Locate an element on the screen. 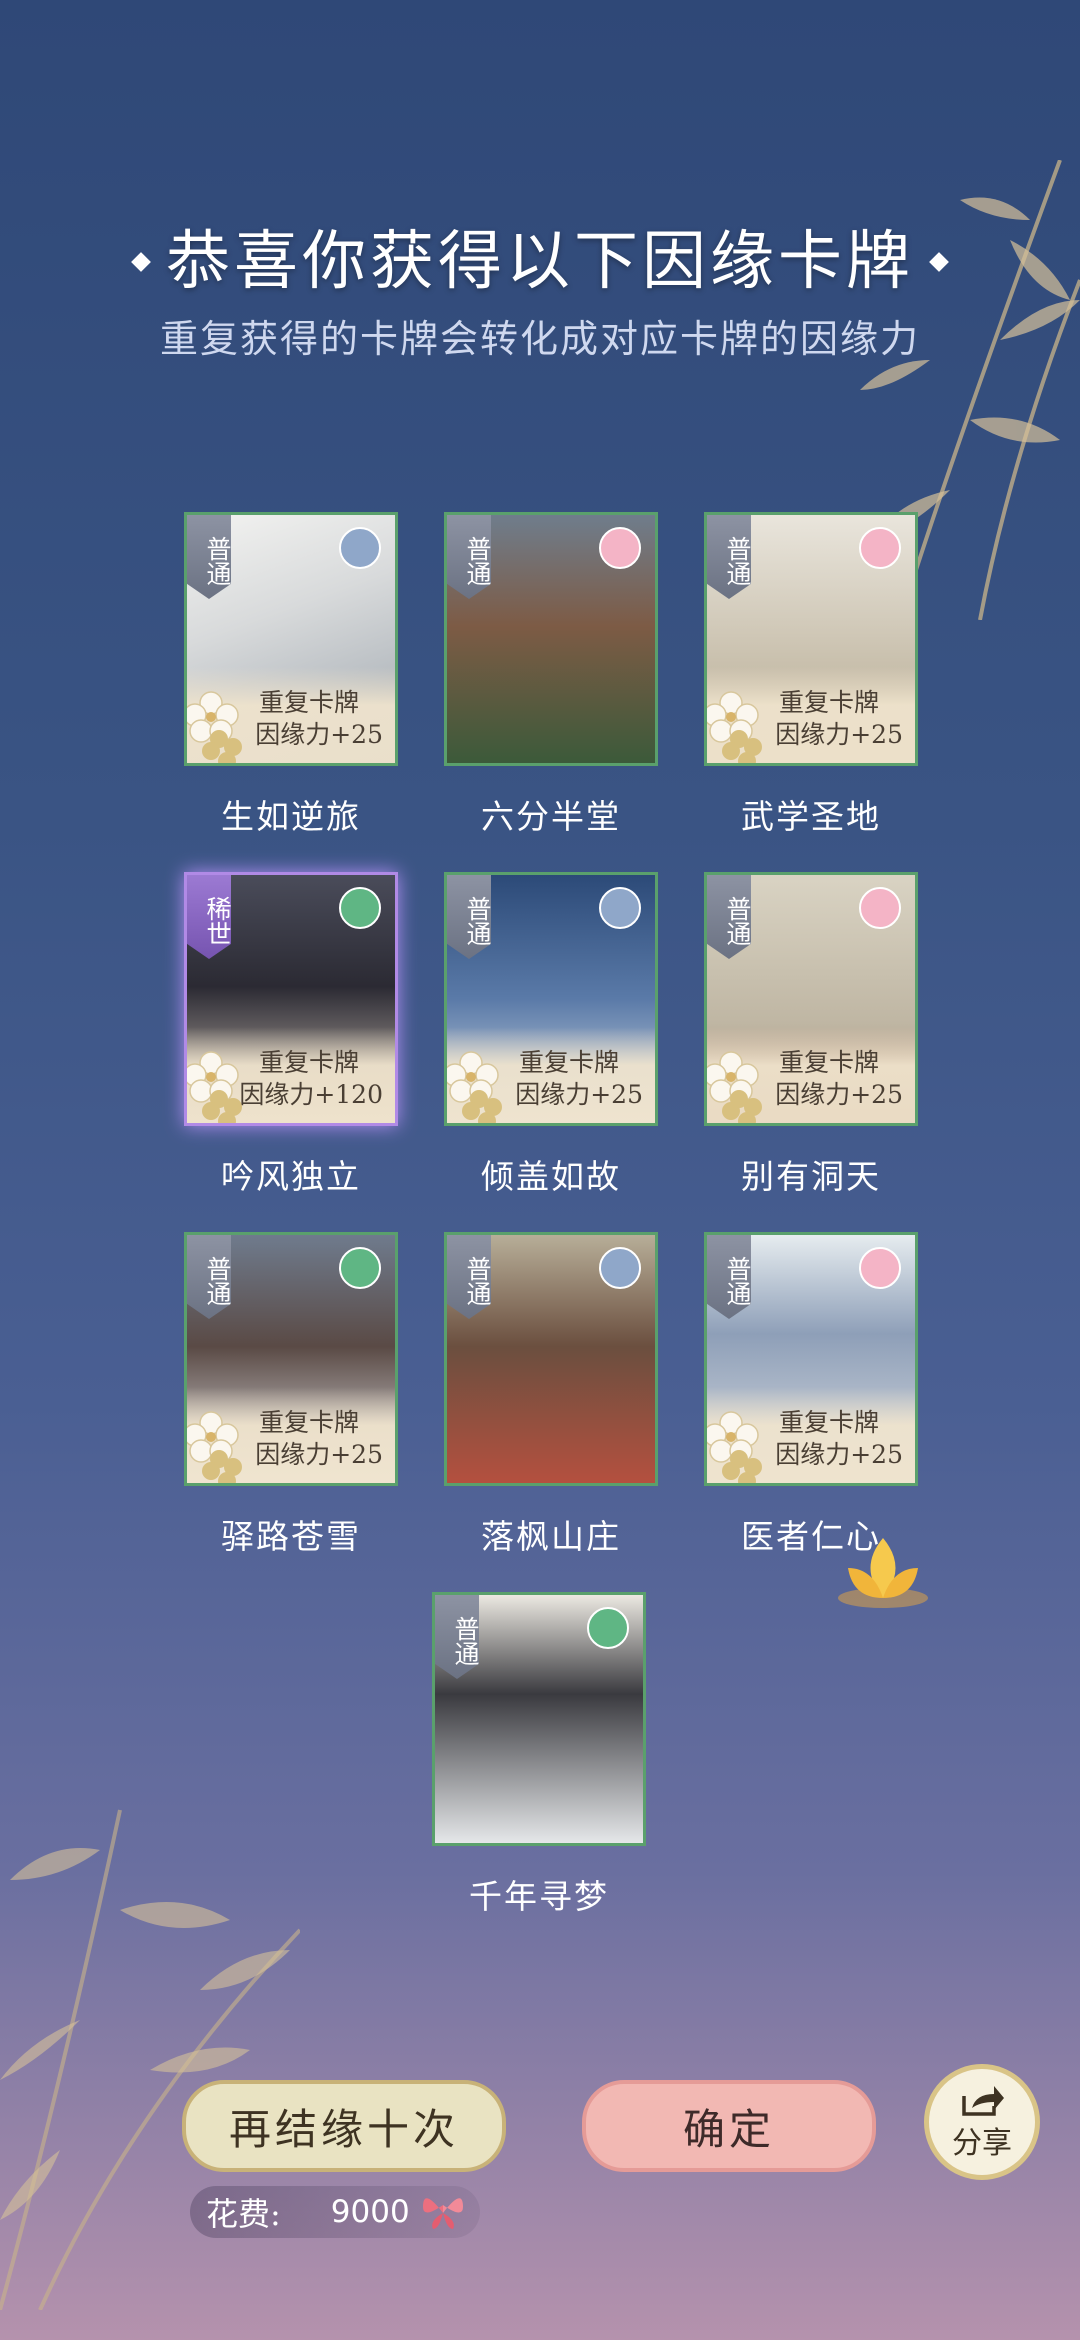 The height and width of the screenshot is (2340, 1080). card-name: 千年寻梦 is located at coordinates (539, 1896).